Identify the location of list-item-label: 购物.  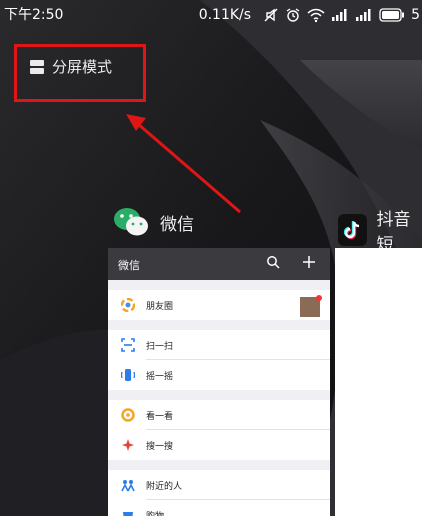
(155, 512).